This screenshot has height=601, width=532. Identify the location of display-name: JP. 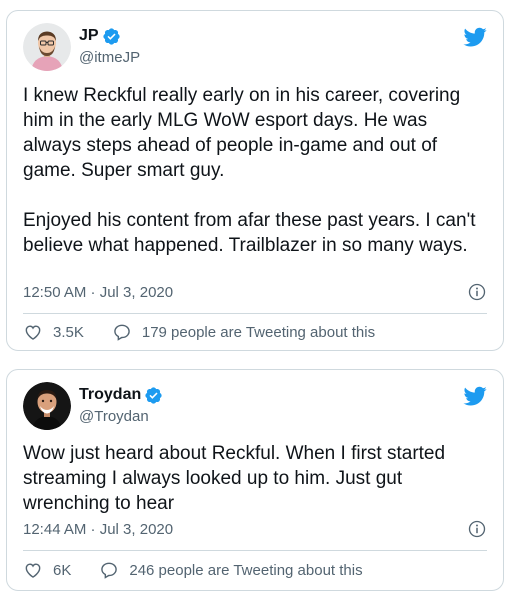
(89, 36).